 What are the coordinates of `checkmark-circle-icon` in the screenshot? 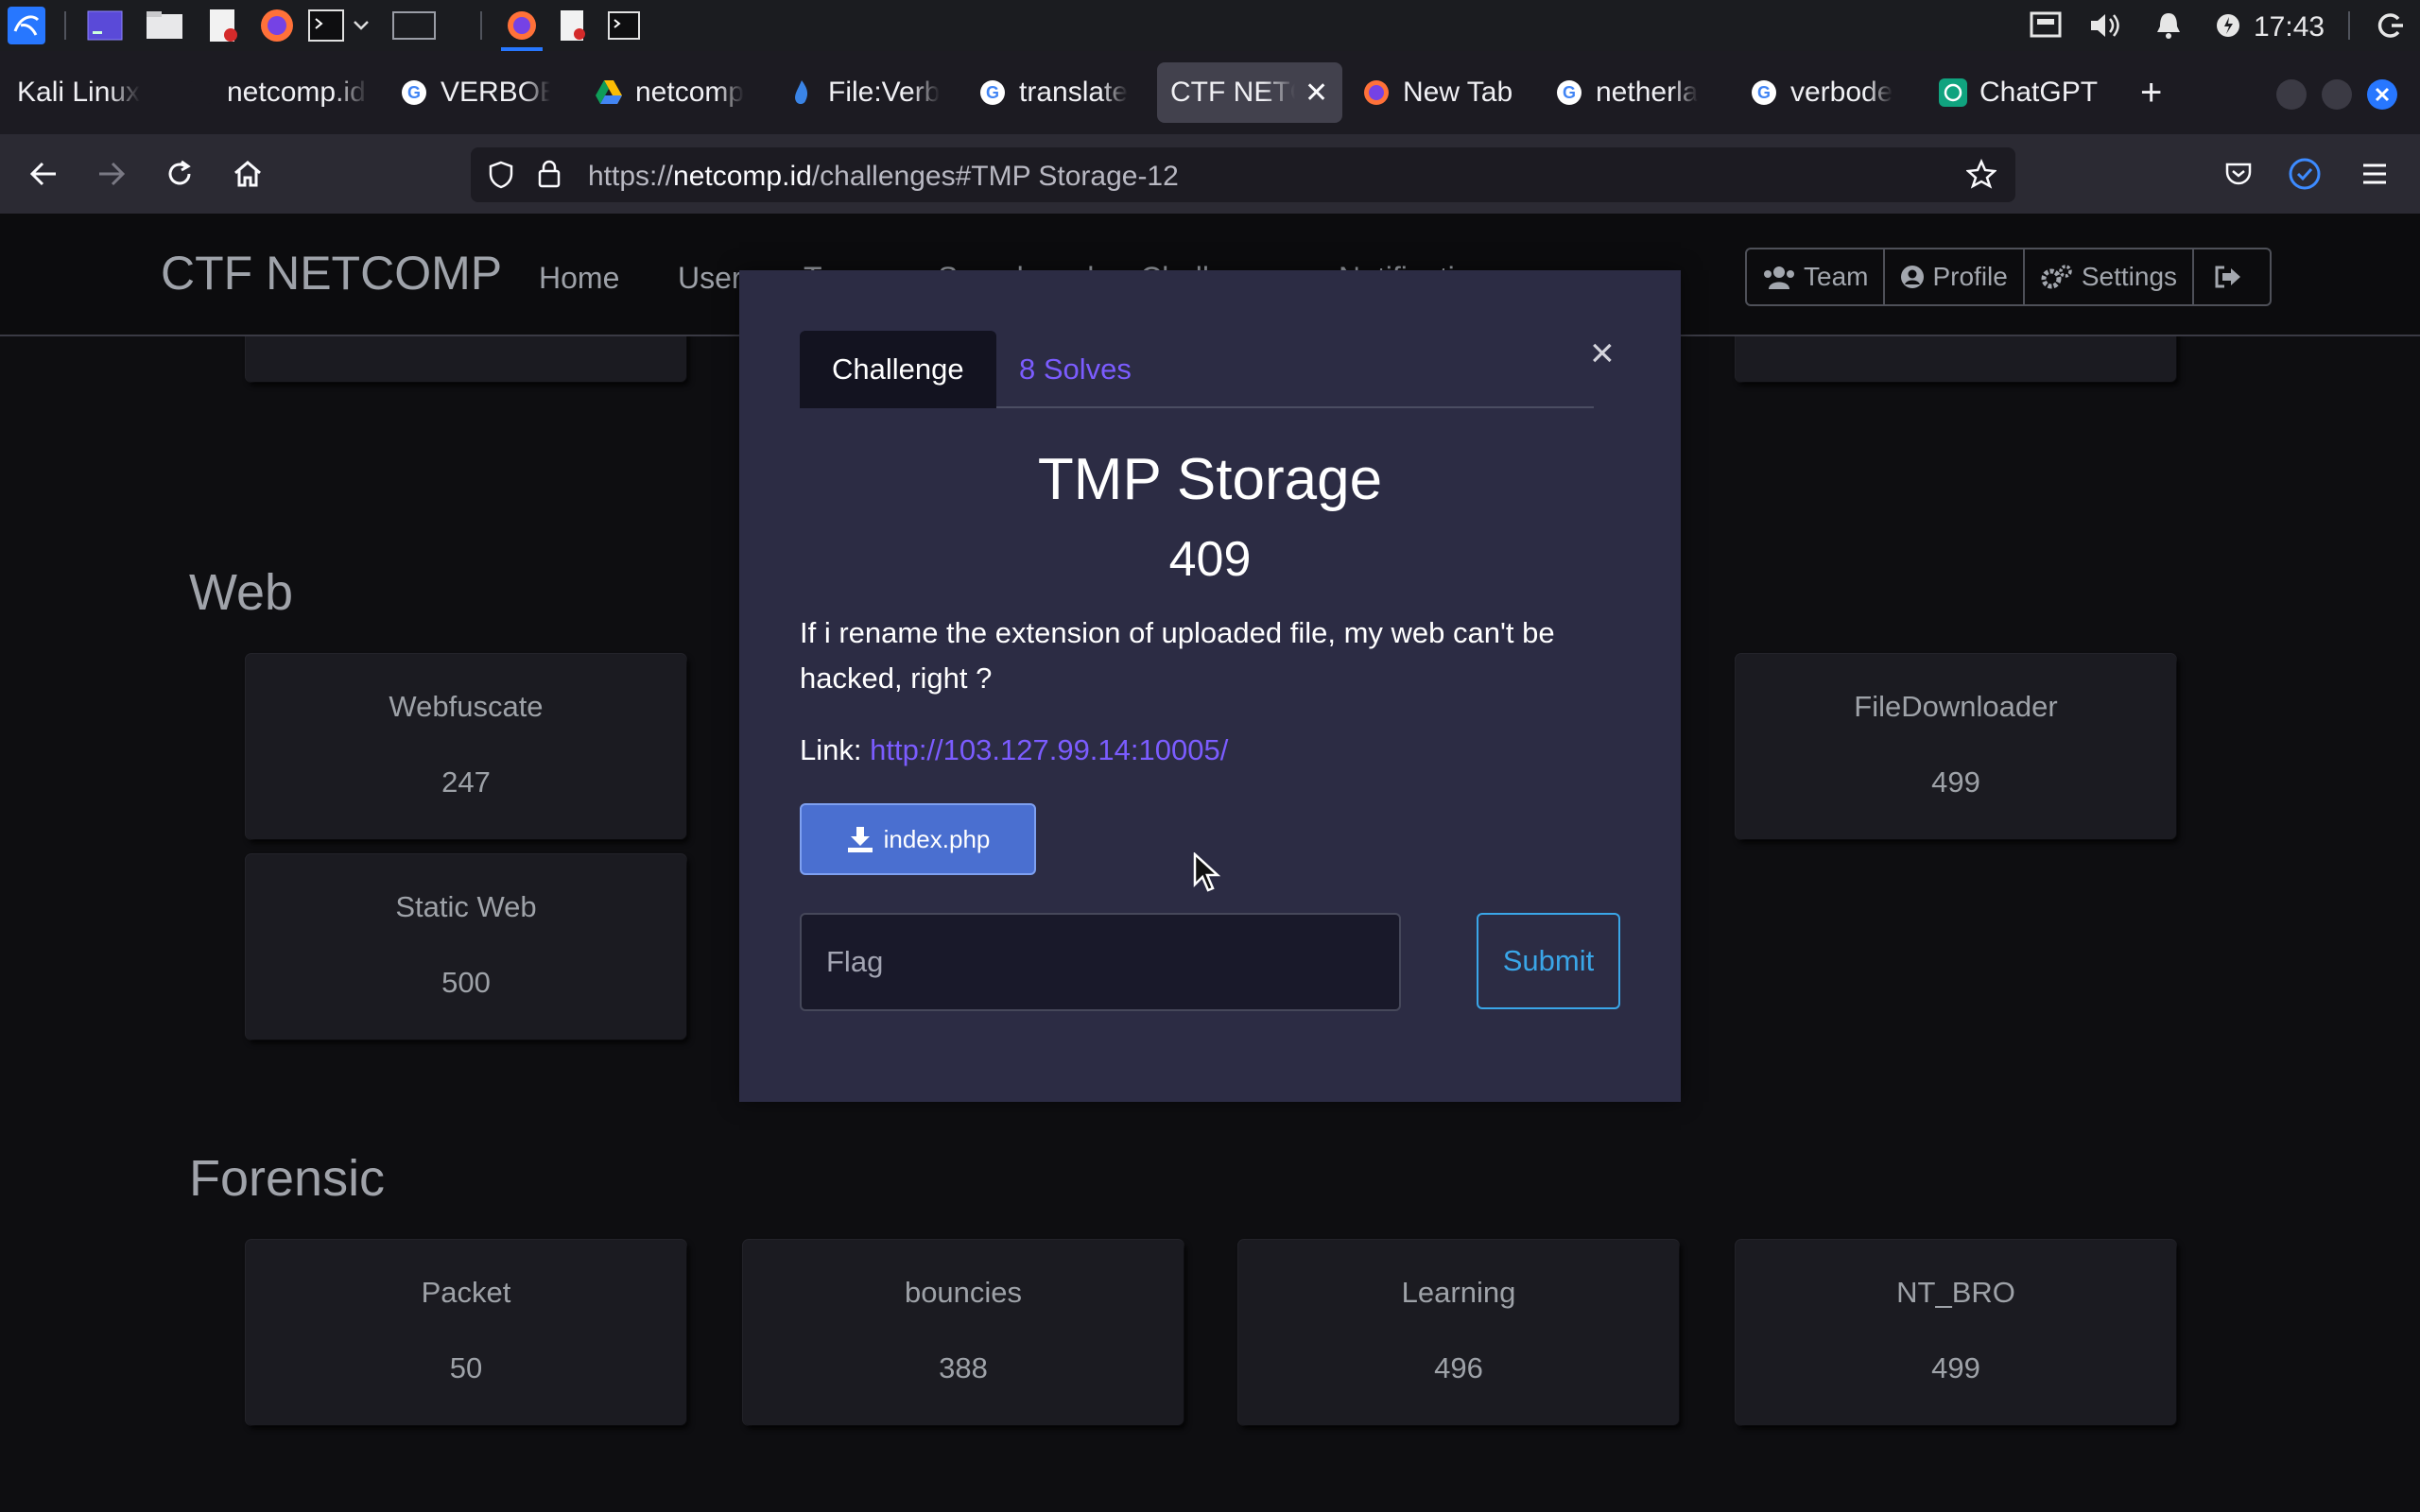 It's located at (2305, 174).